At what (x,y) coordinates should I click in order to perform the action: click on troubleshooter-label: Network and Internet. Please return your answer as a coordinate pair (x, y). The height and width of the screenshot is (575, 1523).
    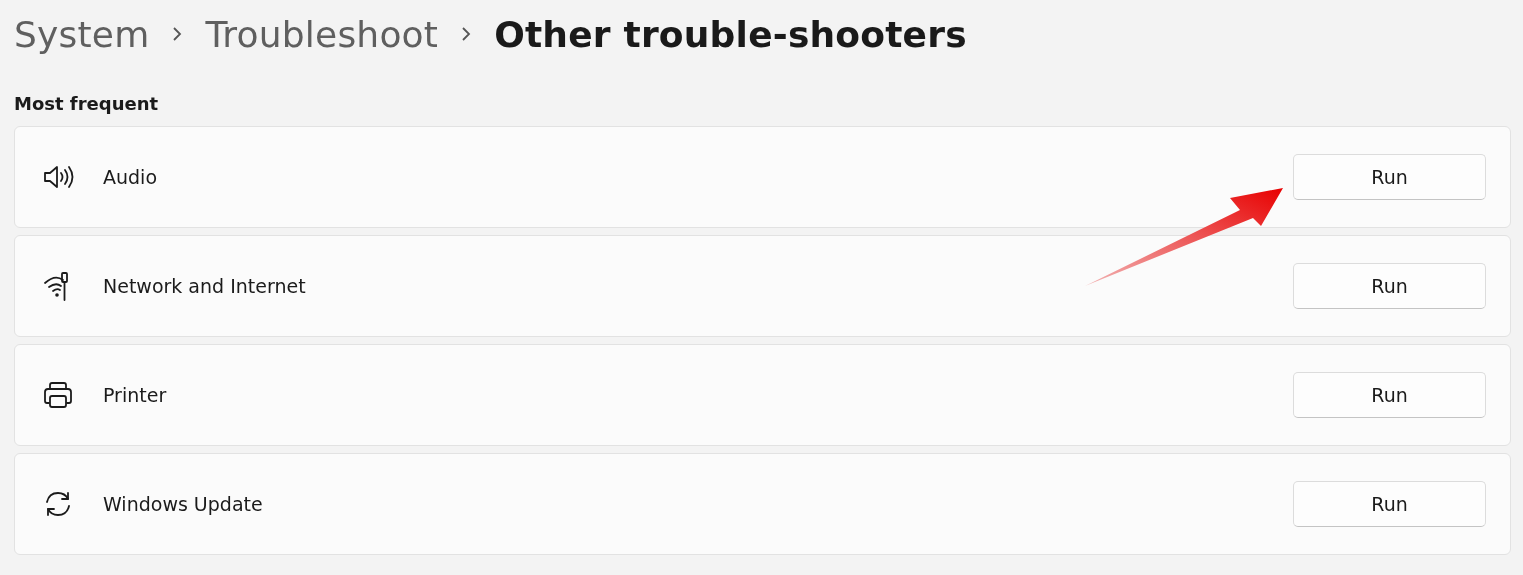
    Looking at the image, I should click on (205, 286).